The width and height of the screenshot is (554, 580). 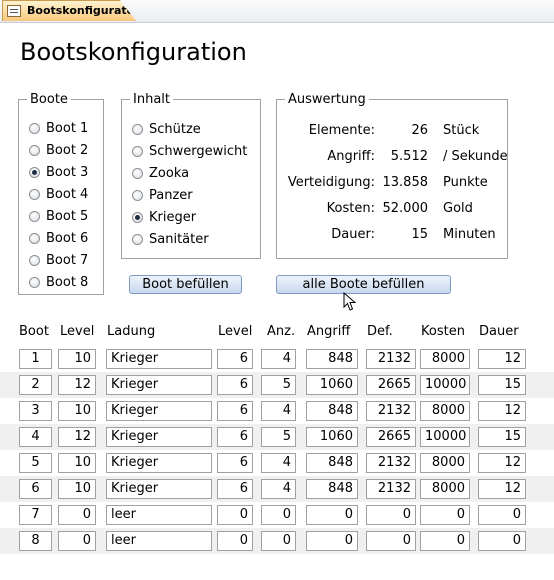 What do you see at coordinates (35, 463) in the screenshot?
I see `boot-cell: 5` at bounding box center [35, 463].